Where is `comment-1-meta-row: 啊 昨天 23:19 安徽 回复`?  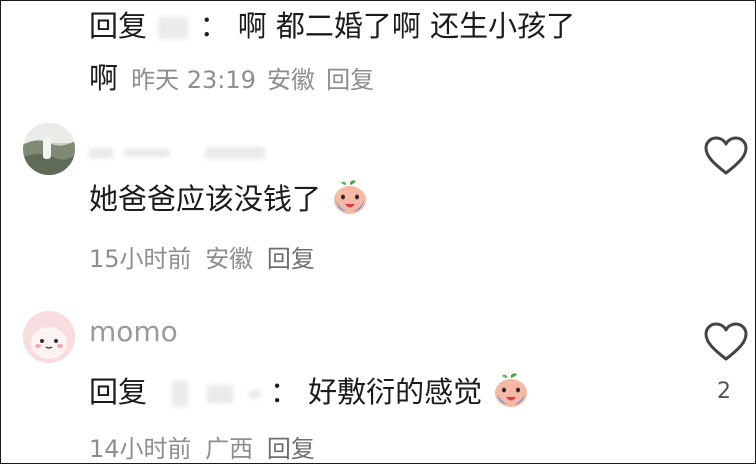 comment-1-meta-row: 啊 昨天 23:19 安徽 回复 is located at coordinates (231, 76).